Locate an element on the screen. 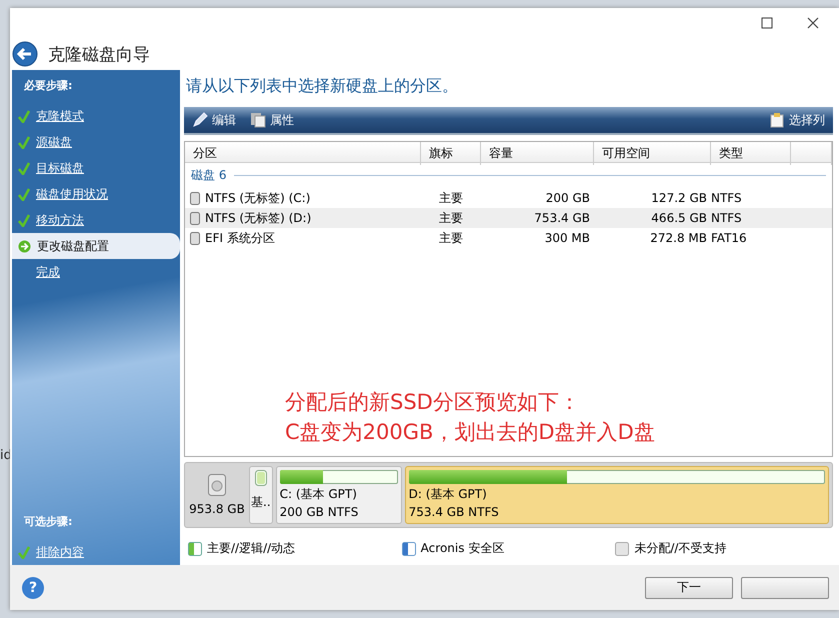  step-link: 磁盘使用状况 is located at coordinates (72, 194).